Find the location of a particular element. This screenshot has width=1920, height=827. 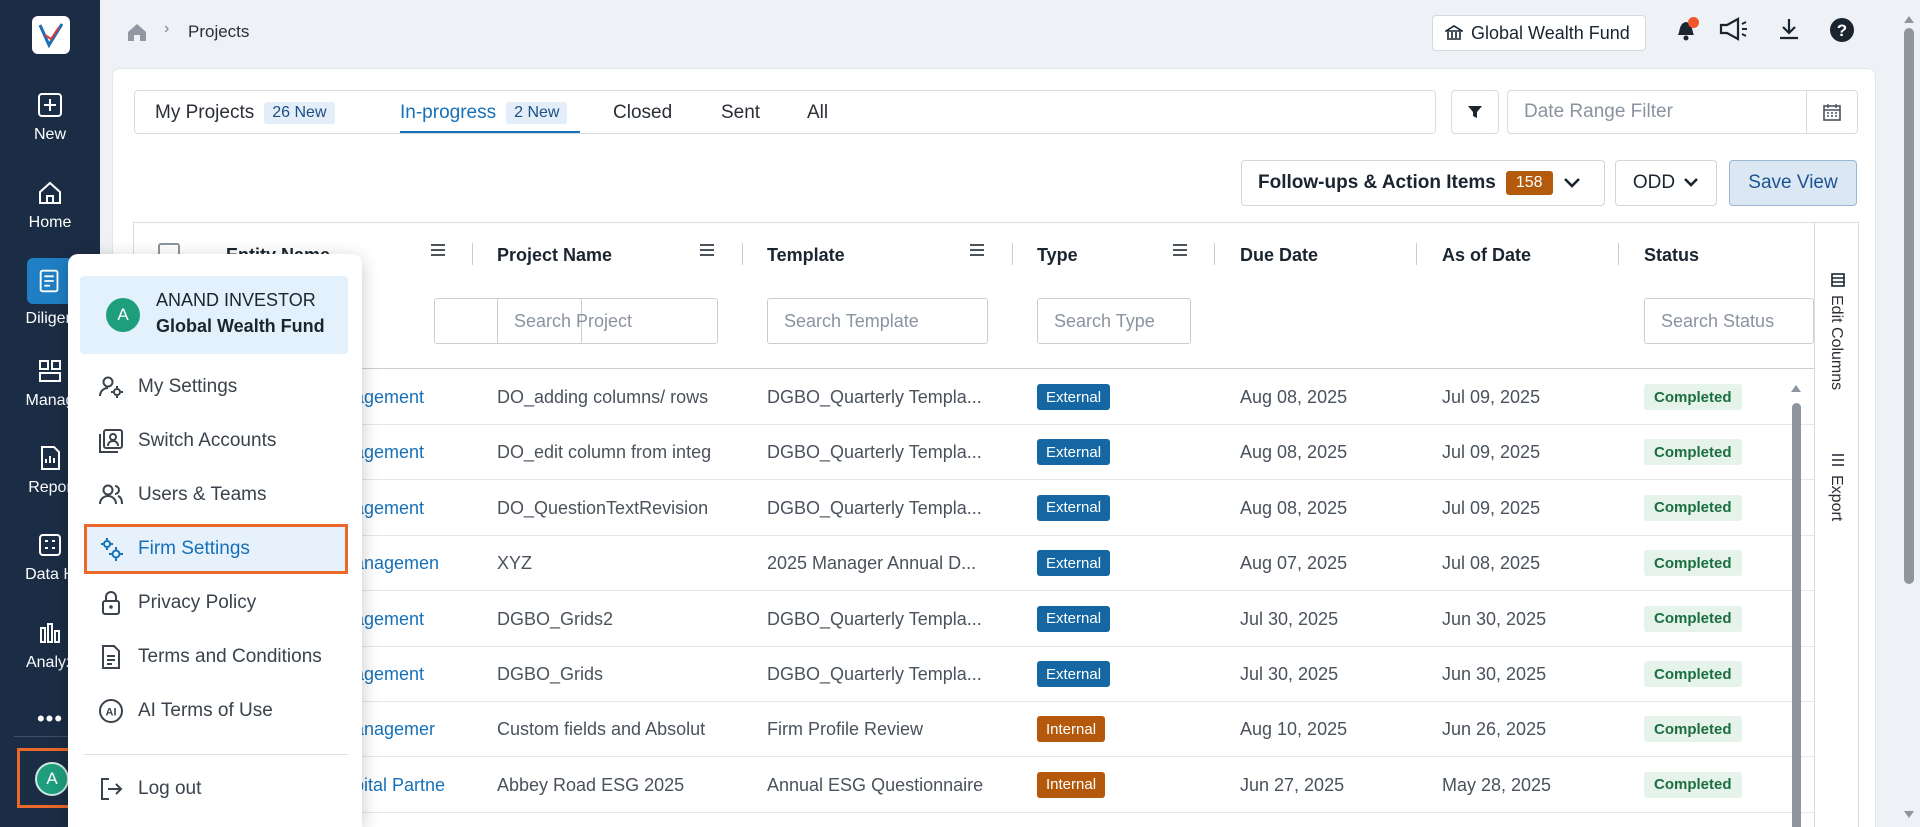

switch-accounts-icon is located at coordinates (111, 441).